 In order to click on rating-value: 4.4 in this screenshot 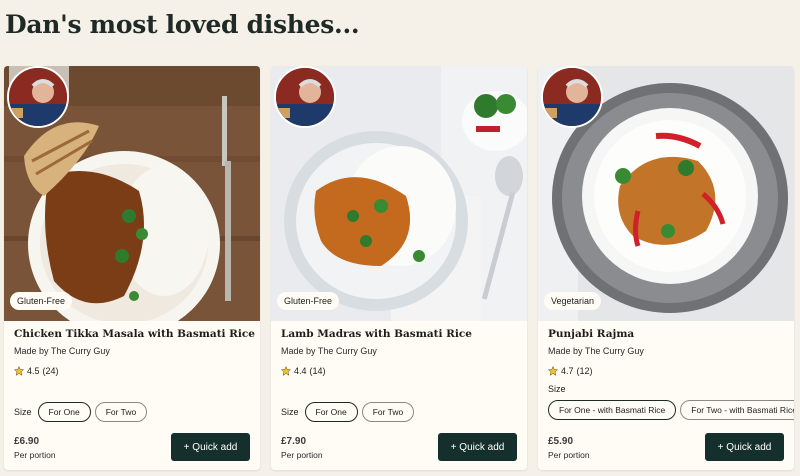, I will do `click(300, 371)`.